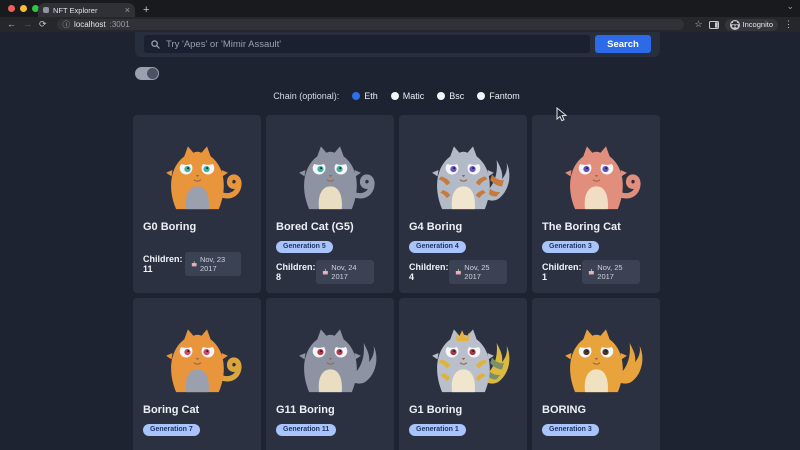 Image resolution: width=800 pixels, height=450 pixels. I want to click on tab-close-icon: ×, so click(127, 10).